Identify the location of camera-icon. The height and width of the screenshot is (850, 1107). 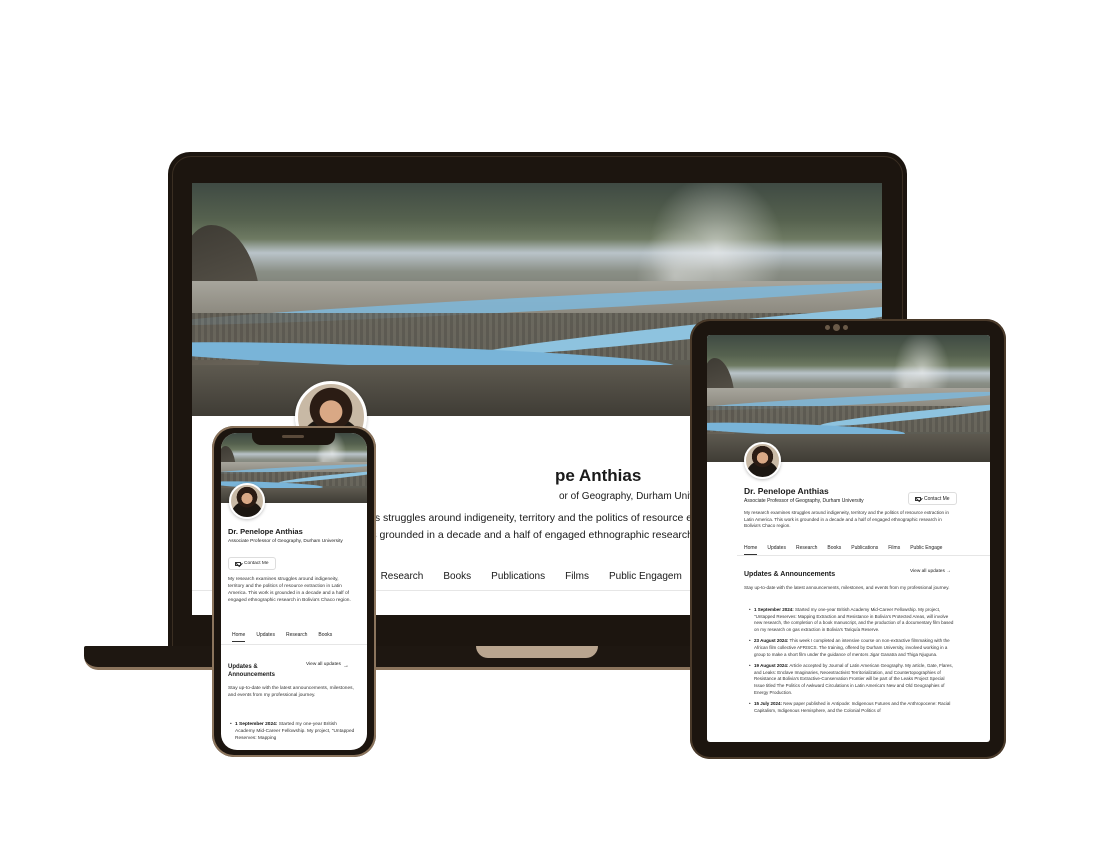
(836, 327).